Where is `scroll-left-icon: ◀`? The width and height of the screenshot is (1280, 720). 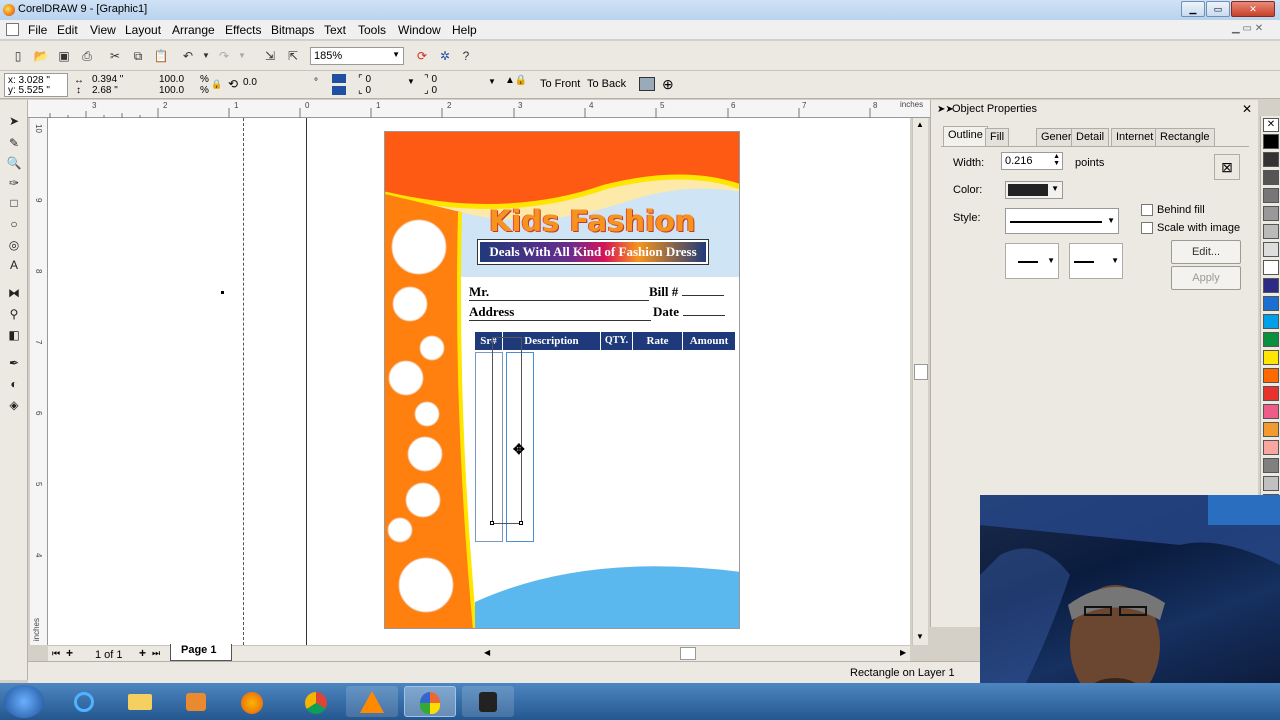 scroll-left-icon: ◀ is located at coordinates (487, 652).